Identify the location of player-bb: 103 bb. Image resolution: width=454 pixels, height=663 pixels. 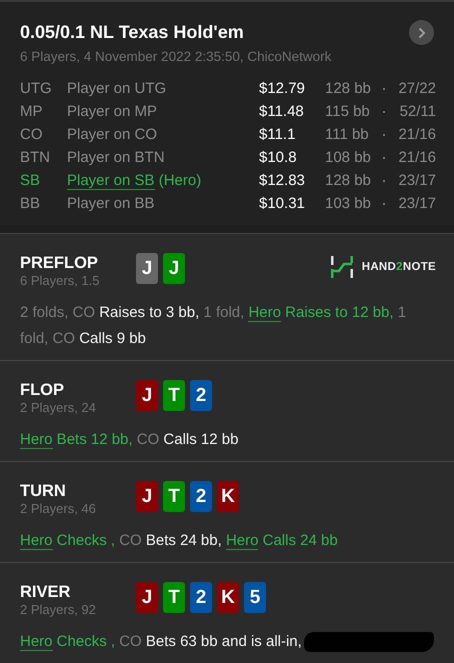
(348, 204).